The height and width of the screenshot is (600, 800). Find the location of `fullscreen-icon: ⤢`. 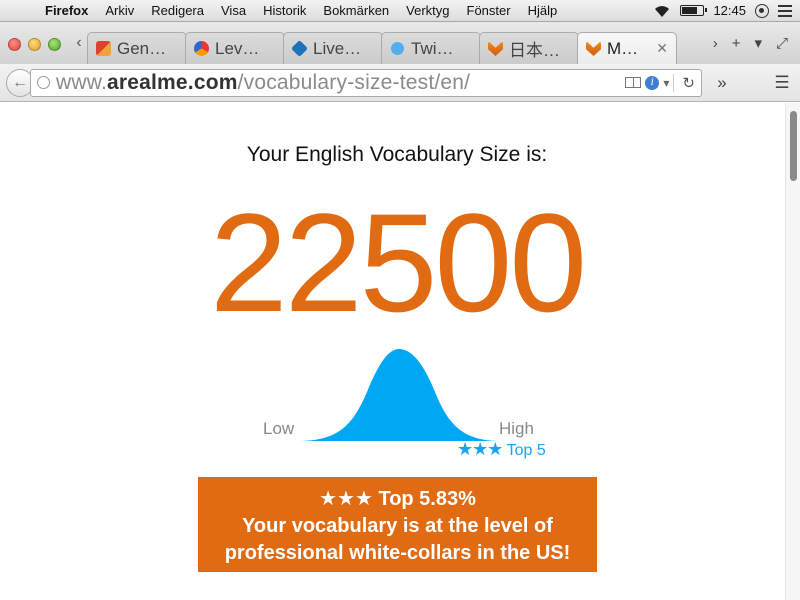

fullscreen-icon: ⤢ is located at coordinates (782, 43).